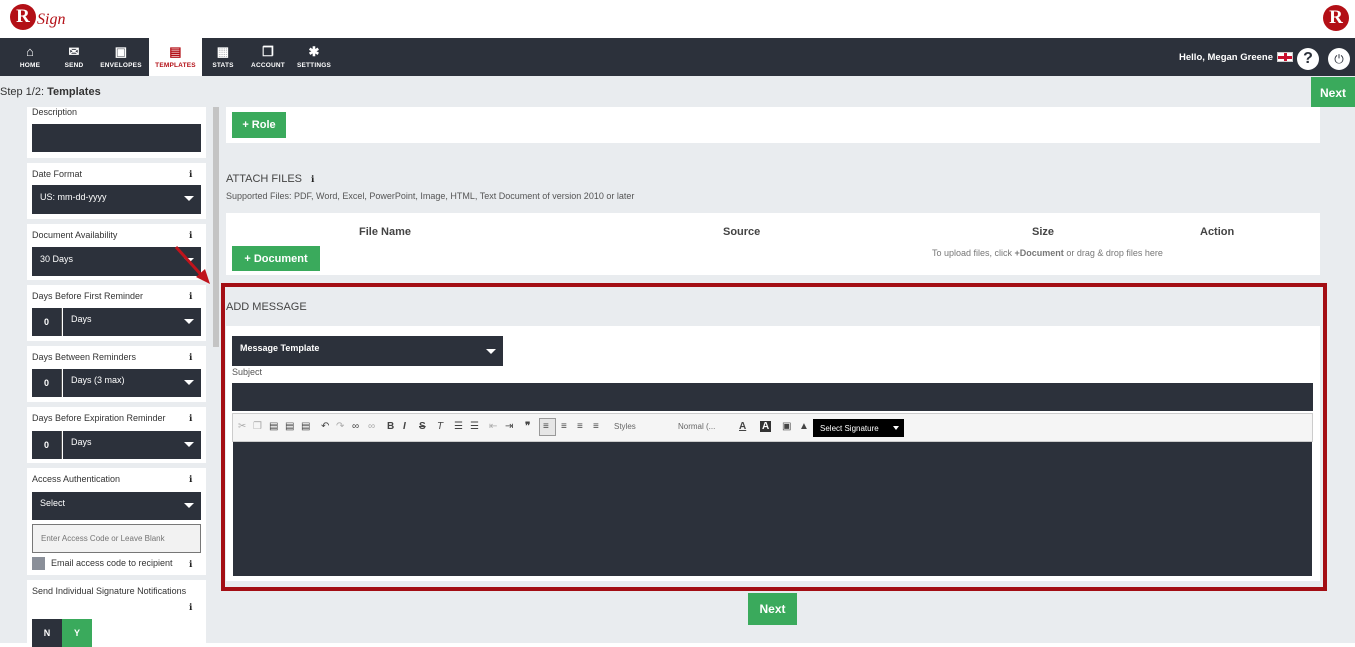 This screenshot has width=1355, height=647. What do you see at coordinates (280, 348) in the screenshot?
I see `message-template-value: Message Template` at bounding box center [280, 348].